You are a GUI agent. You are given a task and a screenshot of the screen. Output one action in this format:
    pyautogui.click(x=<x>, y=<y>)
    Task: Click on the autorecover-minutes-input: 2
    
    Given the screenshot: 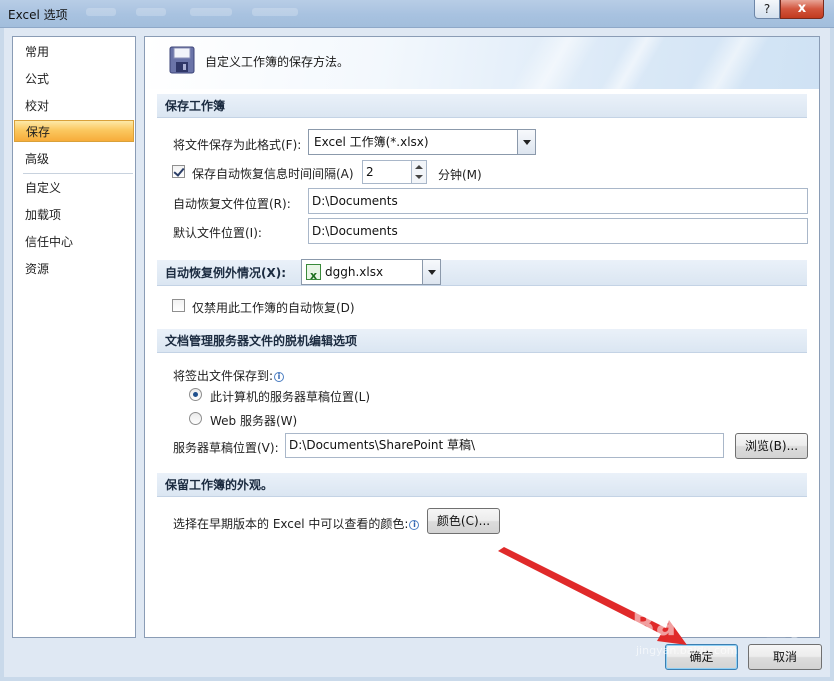 What is the action you would take?
    pyautogui.click(x=387, y=172)
    